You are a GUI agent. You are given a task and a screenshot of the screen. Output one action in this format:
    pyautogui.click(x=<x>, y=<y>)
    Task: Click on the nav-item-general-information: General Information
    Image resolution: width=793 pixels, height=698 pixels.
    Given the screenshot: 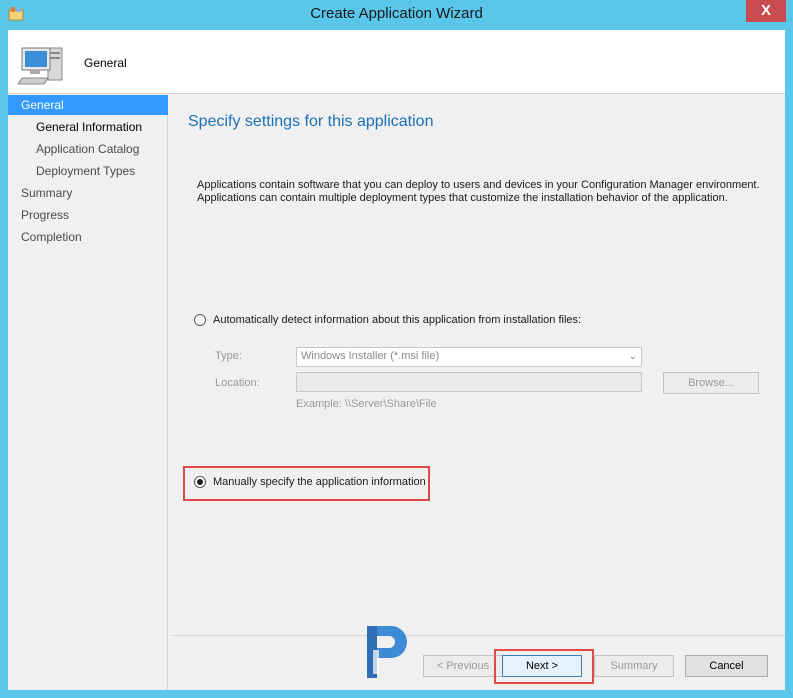 What is the action you would take?
    pyautogui.click(x=88, y=127)
    